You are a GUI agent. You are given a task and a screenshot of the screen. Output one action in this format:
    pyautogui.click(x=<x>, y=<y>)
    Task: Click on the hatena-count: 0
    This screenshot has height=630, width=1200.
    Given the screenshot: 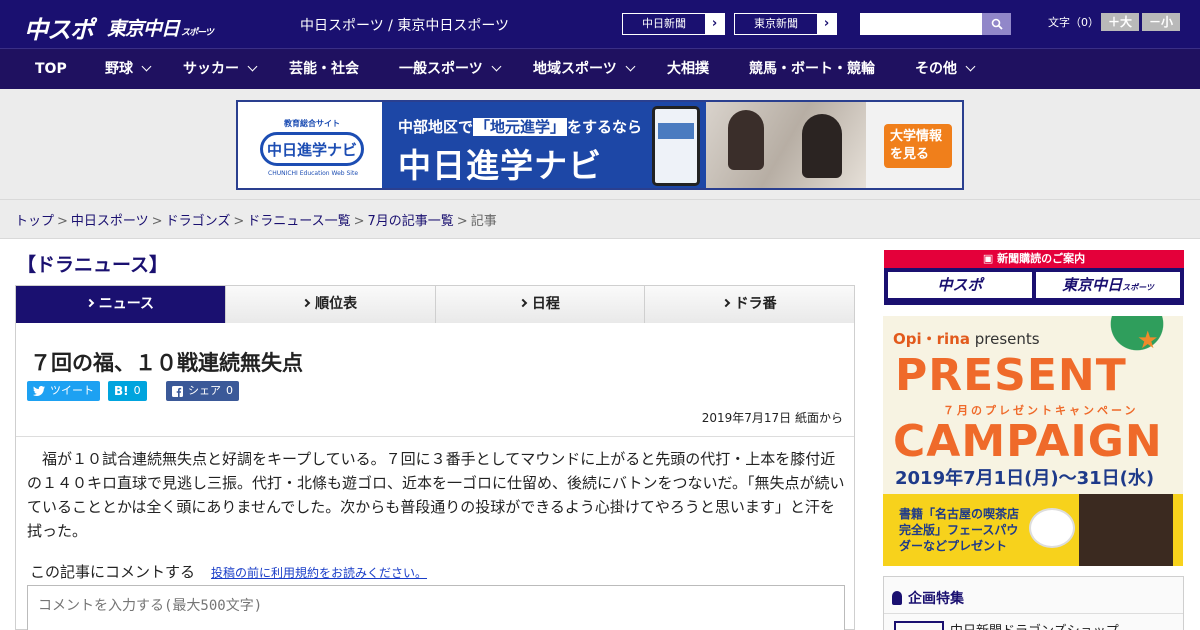 What is the action you would take?
    pyautogui.click(x=137, y=390)
    